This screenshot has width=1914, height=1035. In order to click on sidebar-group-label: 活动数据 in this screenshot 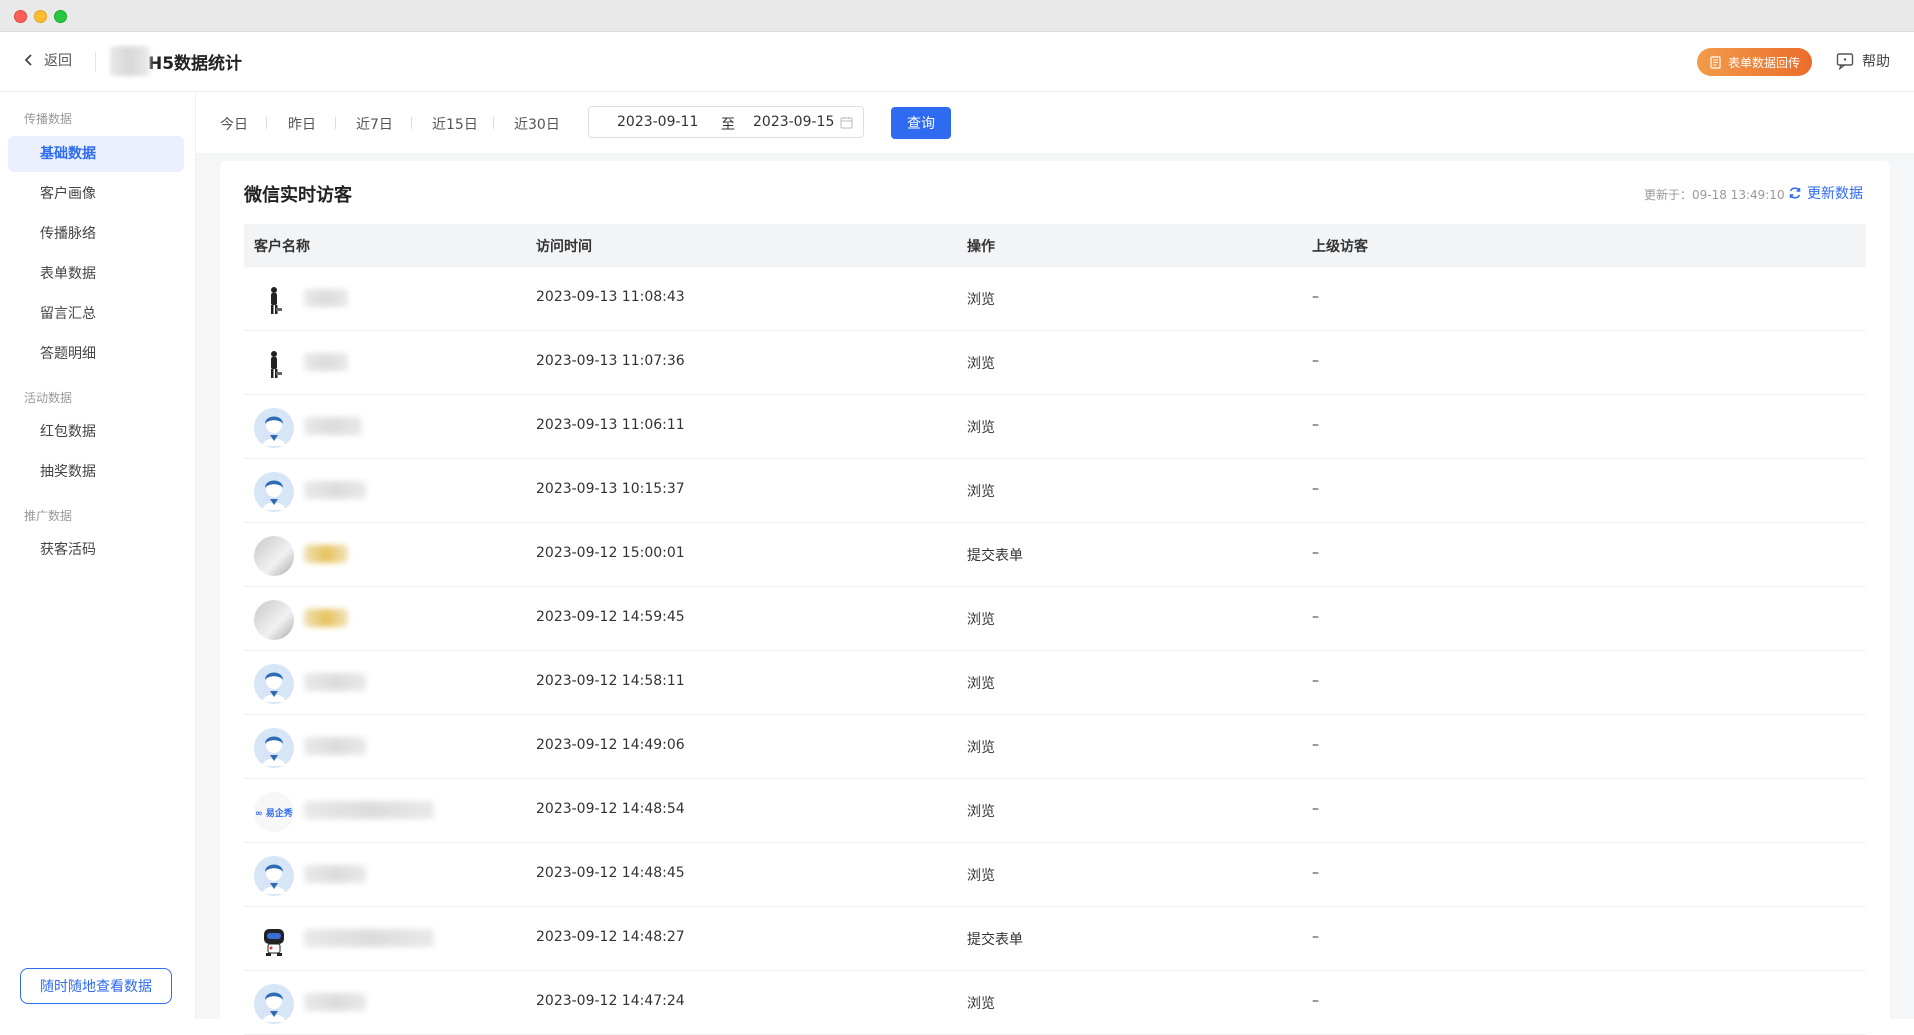, I will do `click(48, 398)`.